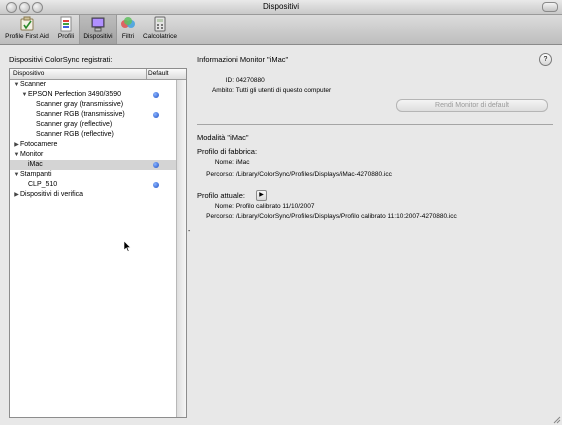 The height and width of the screenshot is (425, 562). What do you see at coordinates (98, 74) in the screenshot?
I see `list-header: Dispositivo Default` at bounding box center [98, 74].